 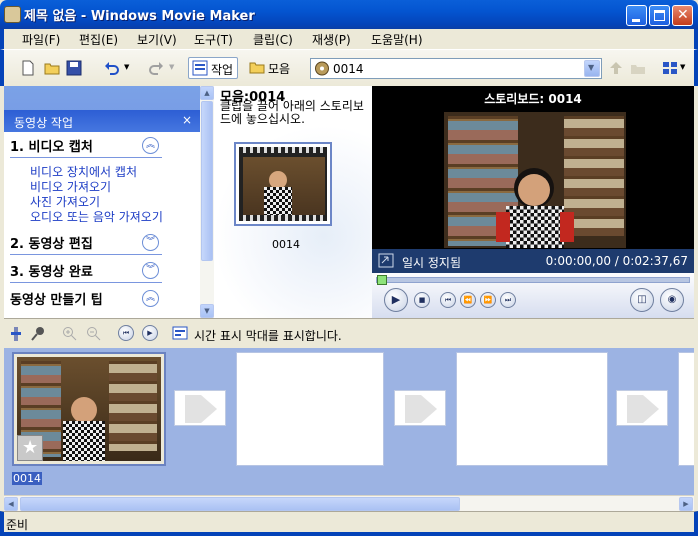 I want to click on take-picture-icon: ◉, so click(x=672, y=300).